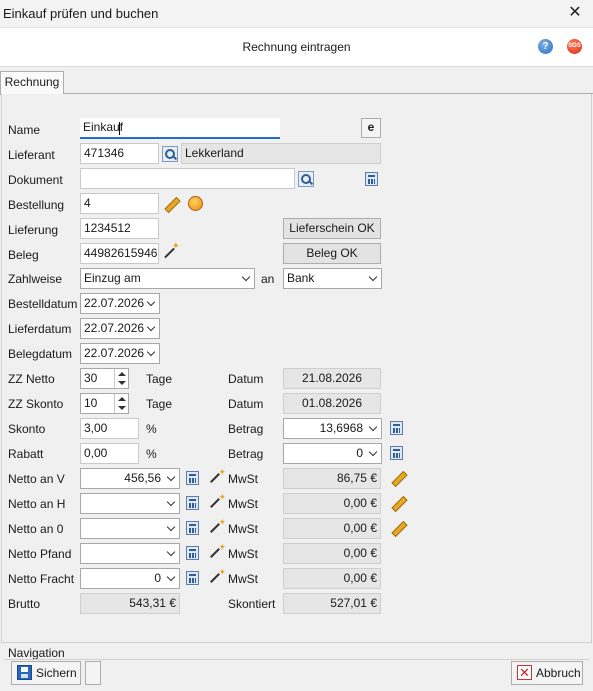 The image size is (593, 691). I want to click on dokument-search-icon, so click(306, 179).